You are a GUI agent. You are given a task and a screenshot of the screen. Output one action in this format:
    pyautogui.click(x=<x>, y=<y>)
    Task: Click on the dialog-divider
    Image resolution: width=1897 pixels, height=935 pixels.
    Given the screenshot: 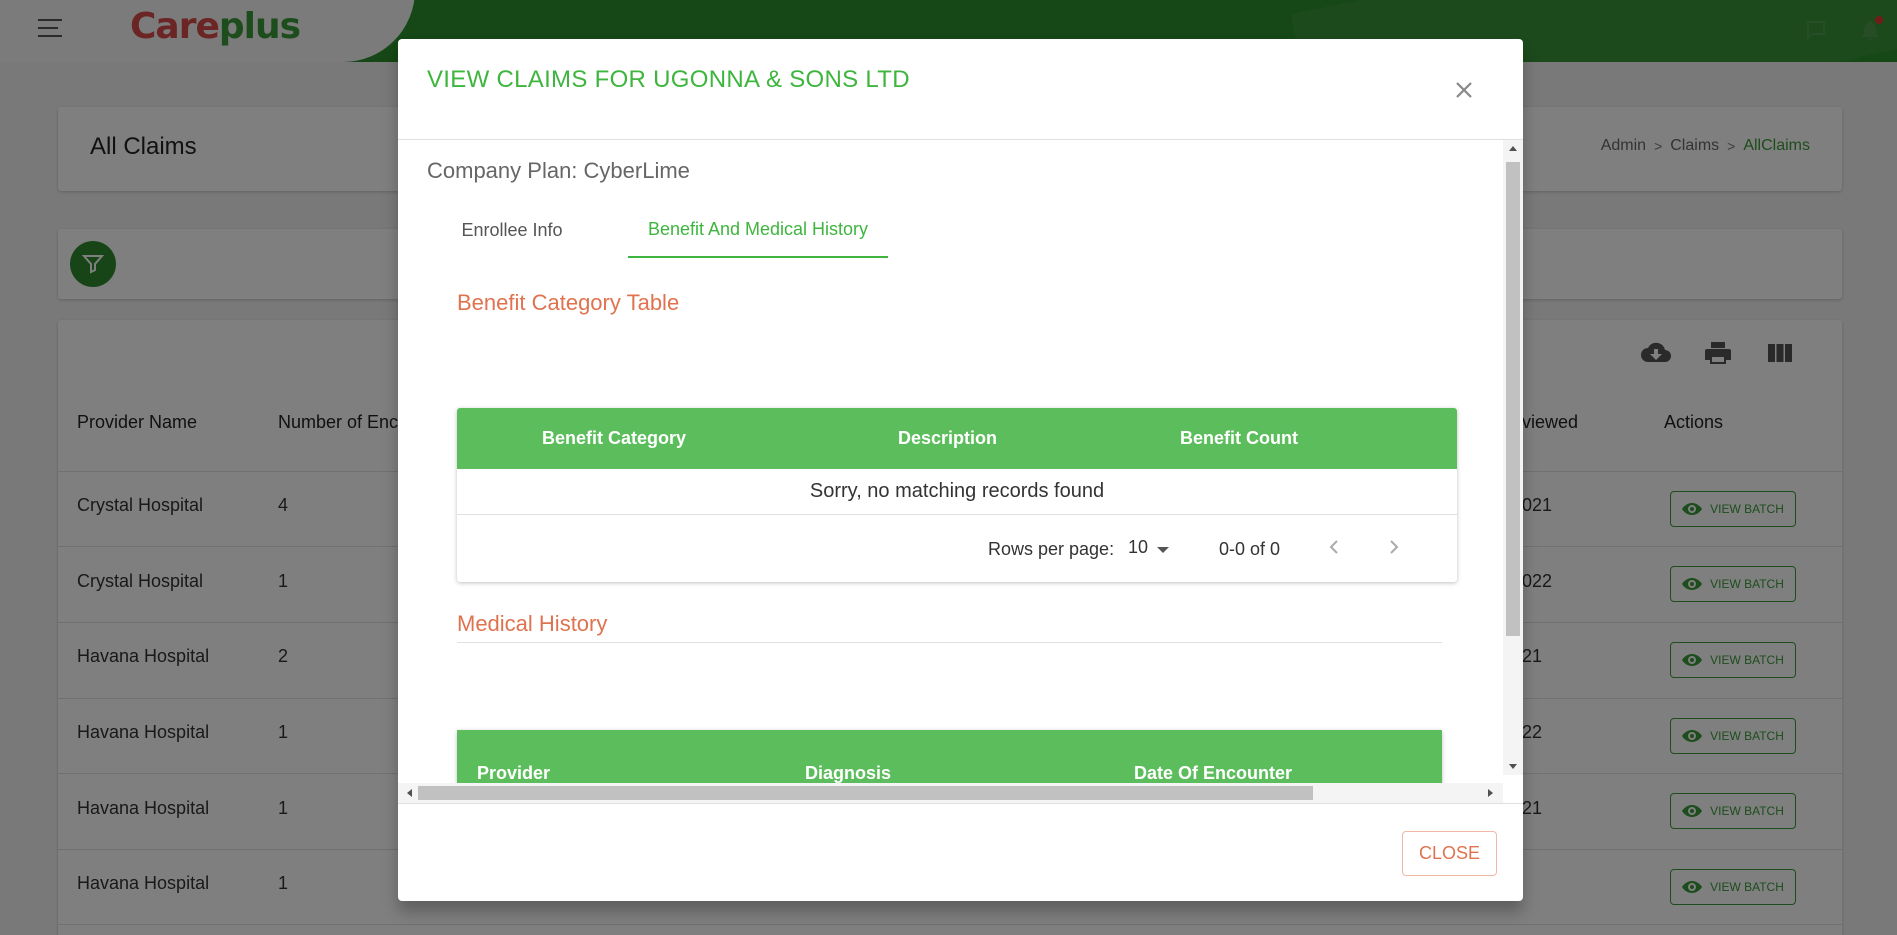 What is the action you would take?
    pyautogui.click(x=960, y=803)
    